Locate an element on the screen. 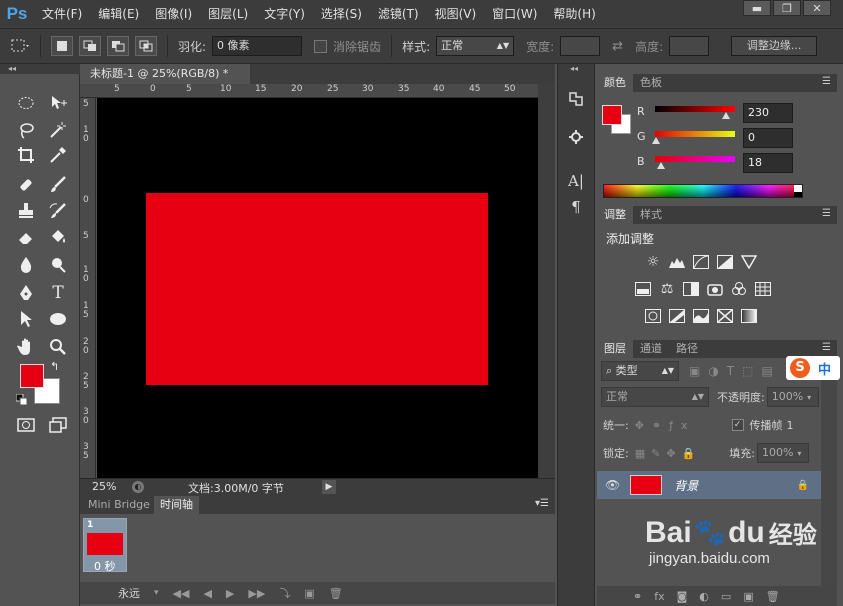 Image resolution: width=843 pixels, height=606 pixels. antialias-checkbox is located at coordinates (321, 46).